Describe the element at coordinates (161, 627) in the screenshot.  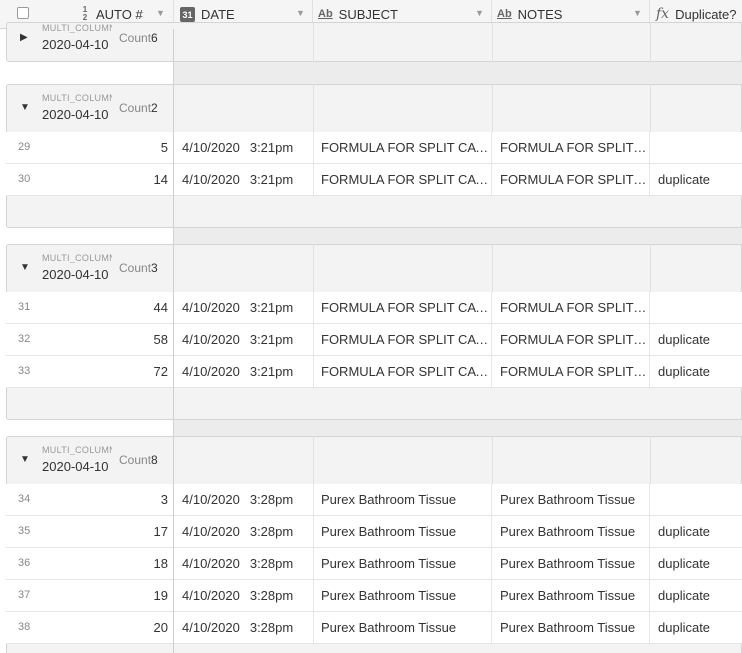
I see `auto-number-cell: 20` at that location.